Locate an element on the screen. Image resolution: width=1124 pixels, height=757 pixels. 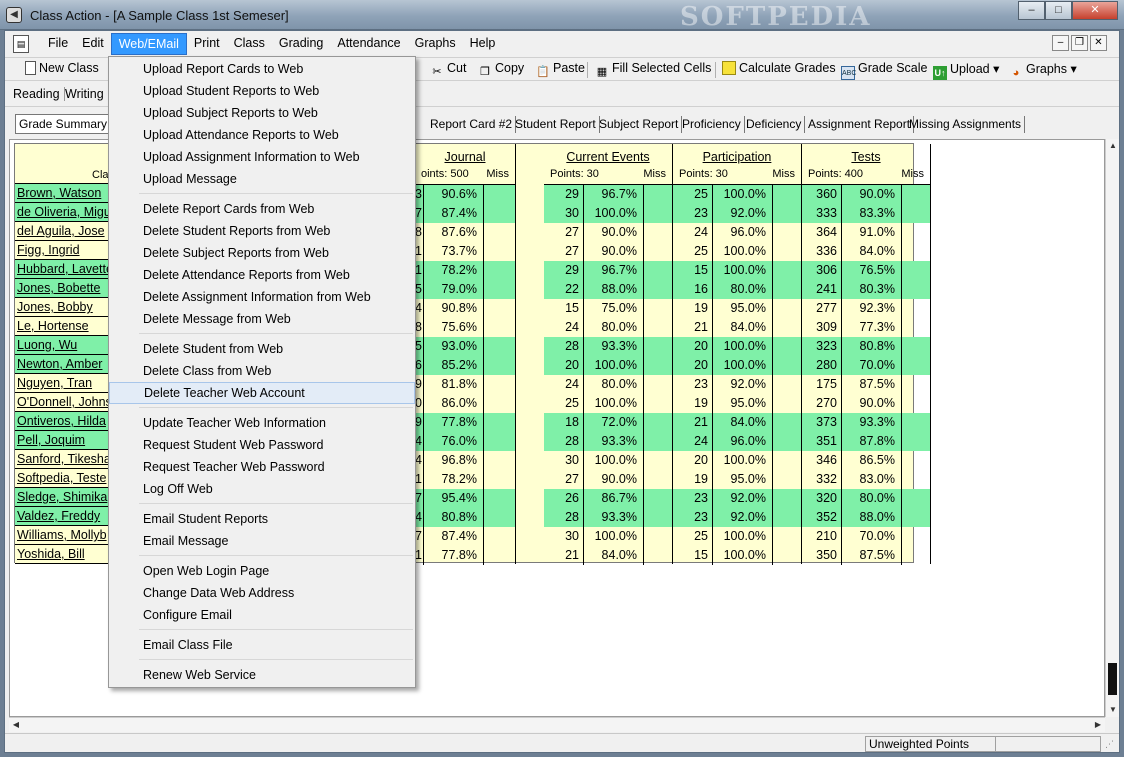
student-name-row: Pell, Joquim is located at coordinates (66, 440).